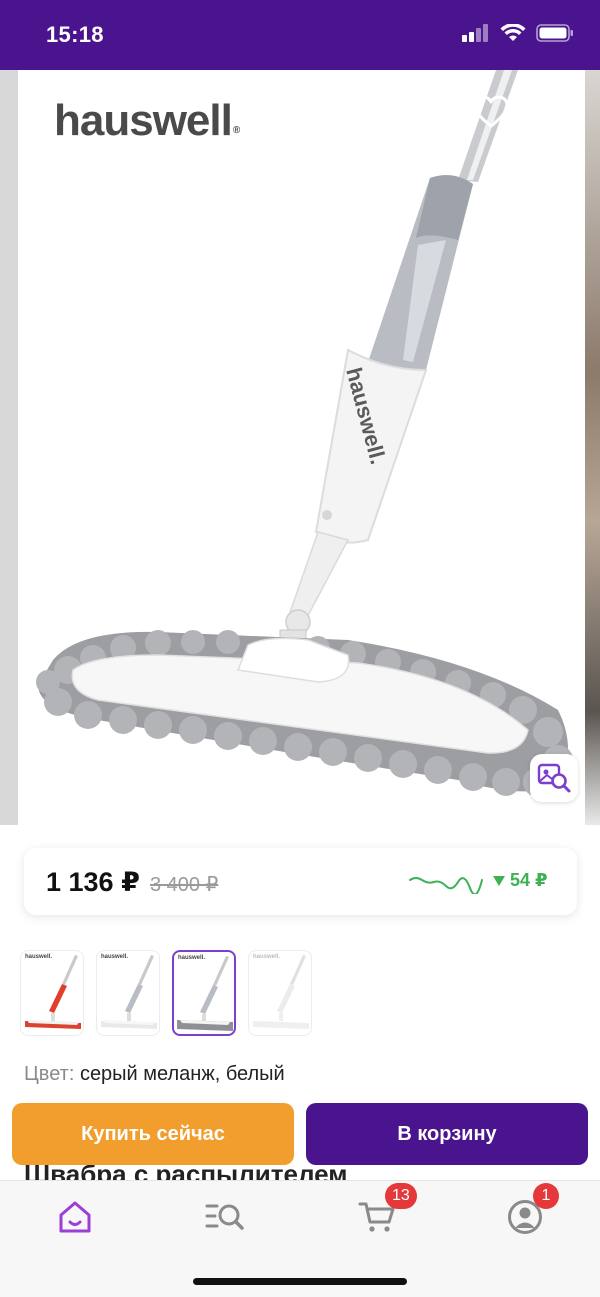  Describe the element at coordinates (499, 880) in the screenshot. I see `down-triangle-icon` at that location.